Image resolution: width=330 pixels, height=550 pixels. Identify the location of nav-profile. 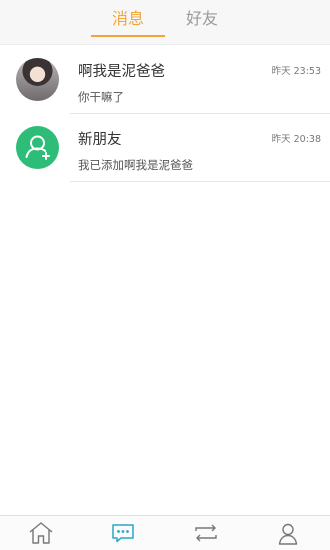
(288, 533).